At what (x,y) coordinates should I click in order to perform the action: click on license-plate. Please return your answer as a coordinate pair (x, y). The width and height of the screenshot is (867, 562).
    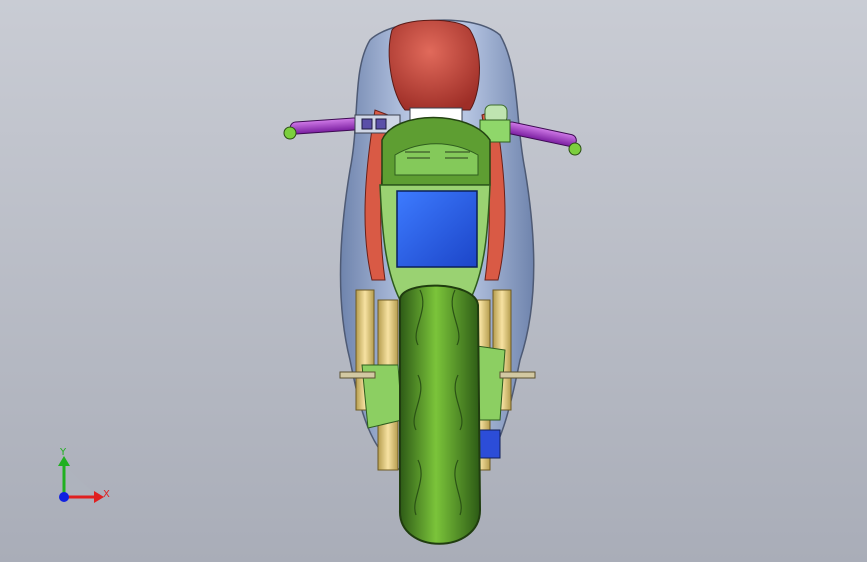
    Looking at the image, I should click on (437, 229).